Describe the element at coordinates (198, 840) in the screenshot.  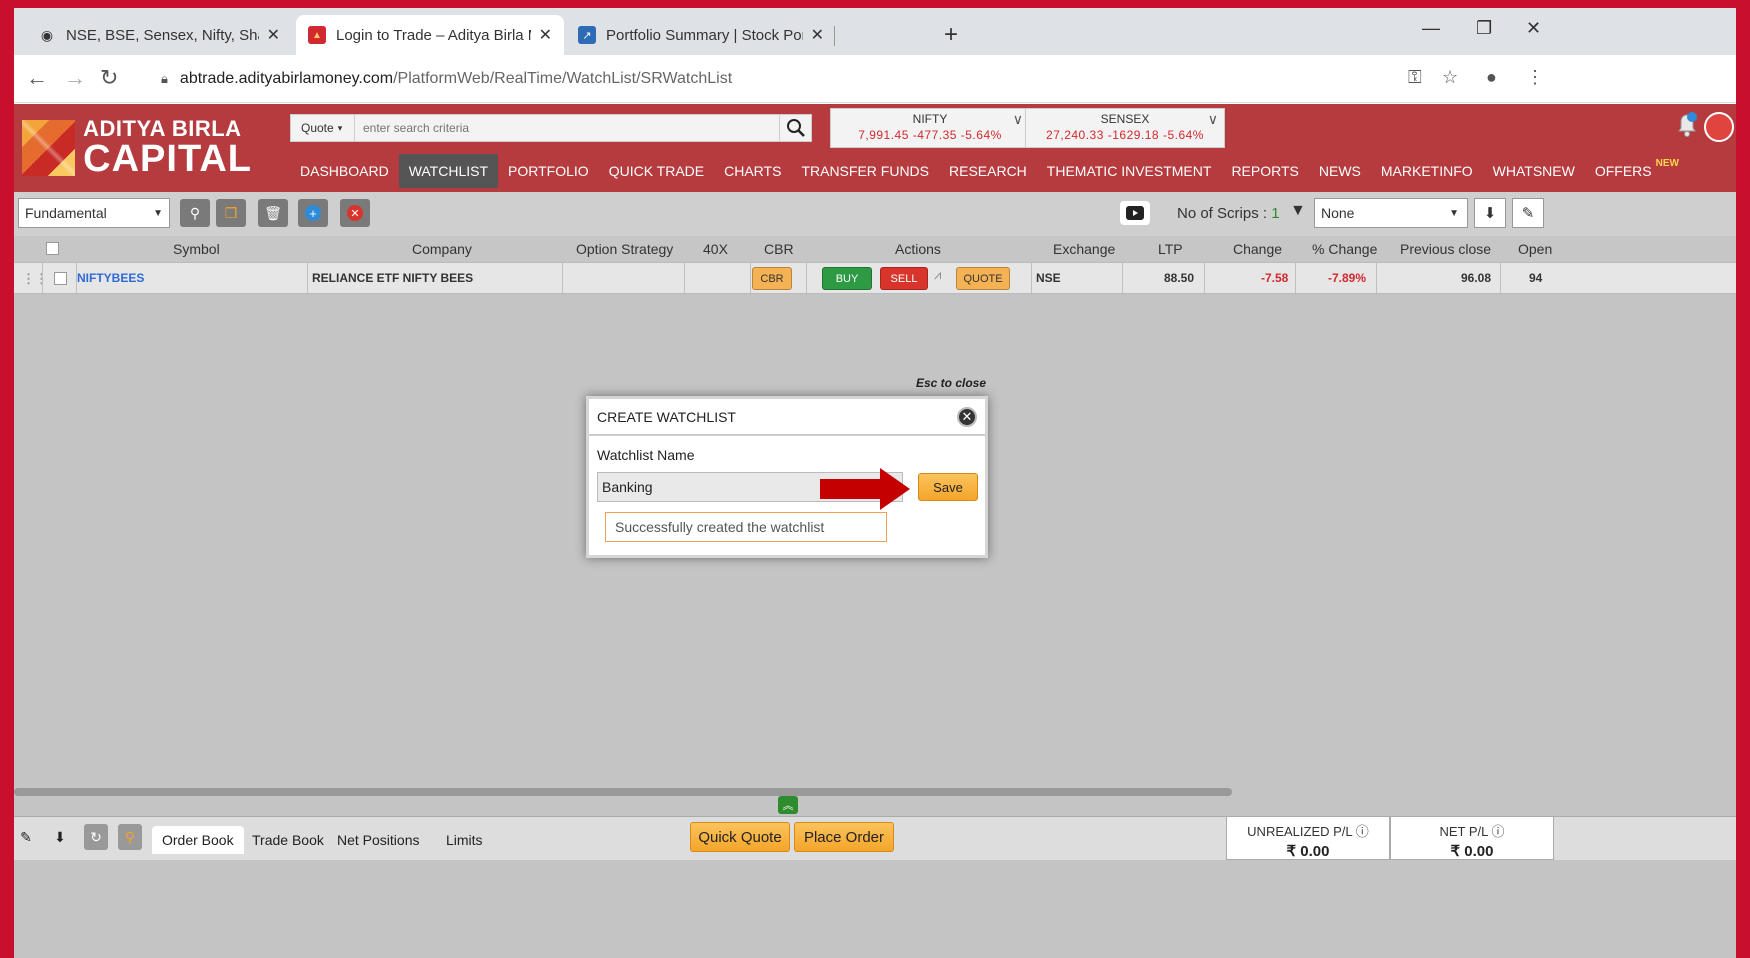
I see `tab-order-book: Order Book` at that location.